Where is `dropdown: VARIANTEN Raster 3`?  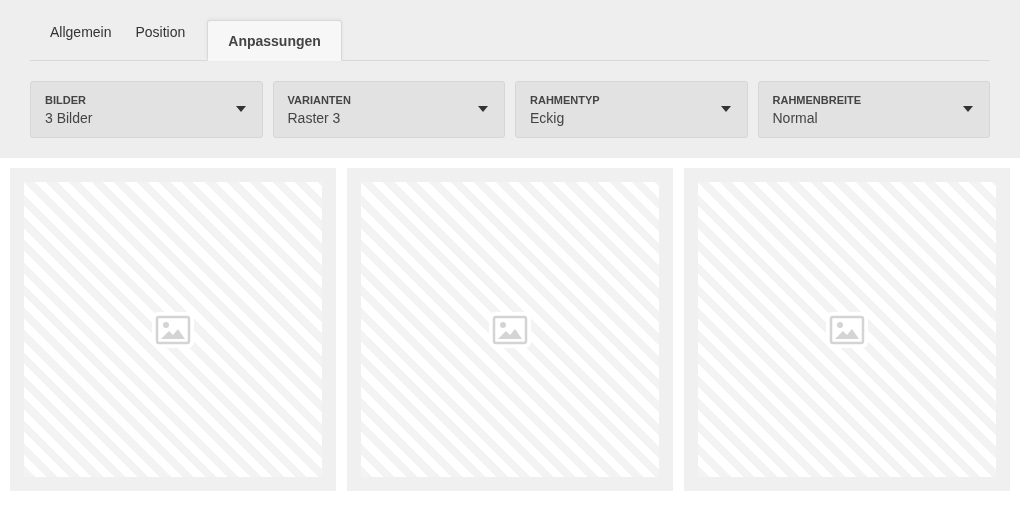 dropdown: VARIANTEN Raster 3 is located at coordinates (388, 109).